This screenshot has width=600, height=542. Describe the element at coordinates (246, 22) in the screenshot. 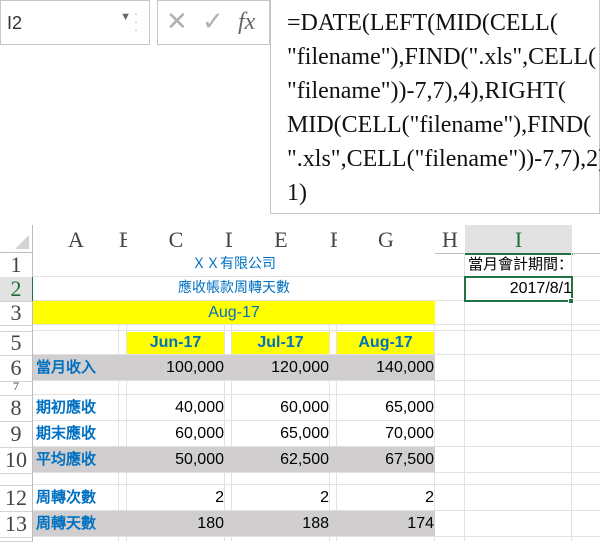

I see `insert-function-icon: fx` at that location.